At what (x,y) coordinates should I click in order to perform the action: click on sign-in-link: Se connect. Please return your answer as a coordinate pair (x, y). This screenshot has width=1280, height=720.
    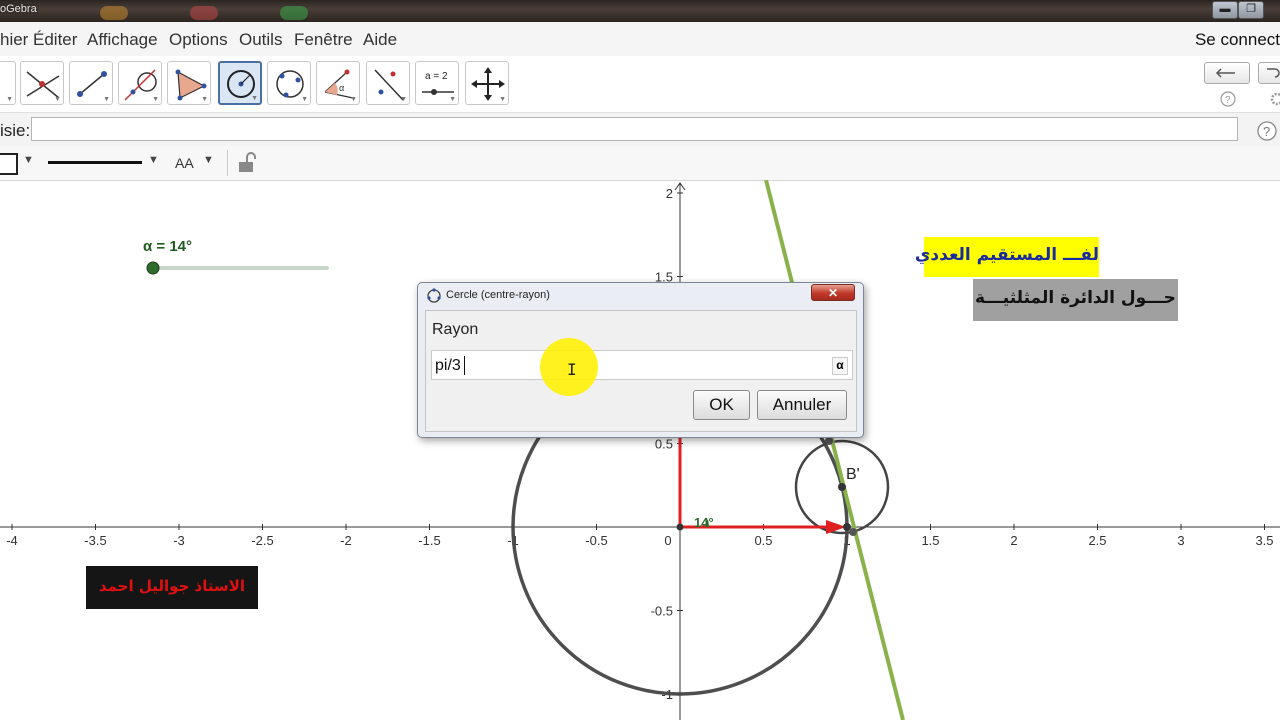
    Looking at the image, I should click on (1237, 40).